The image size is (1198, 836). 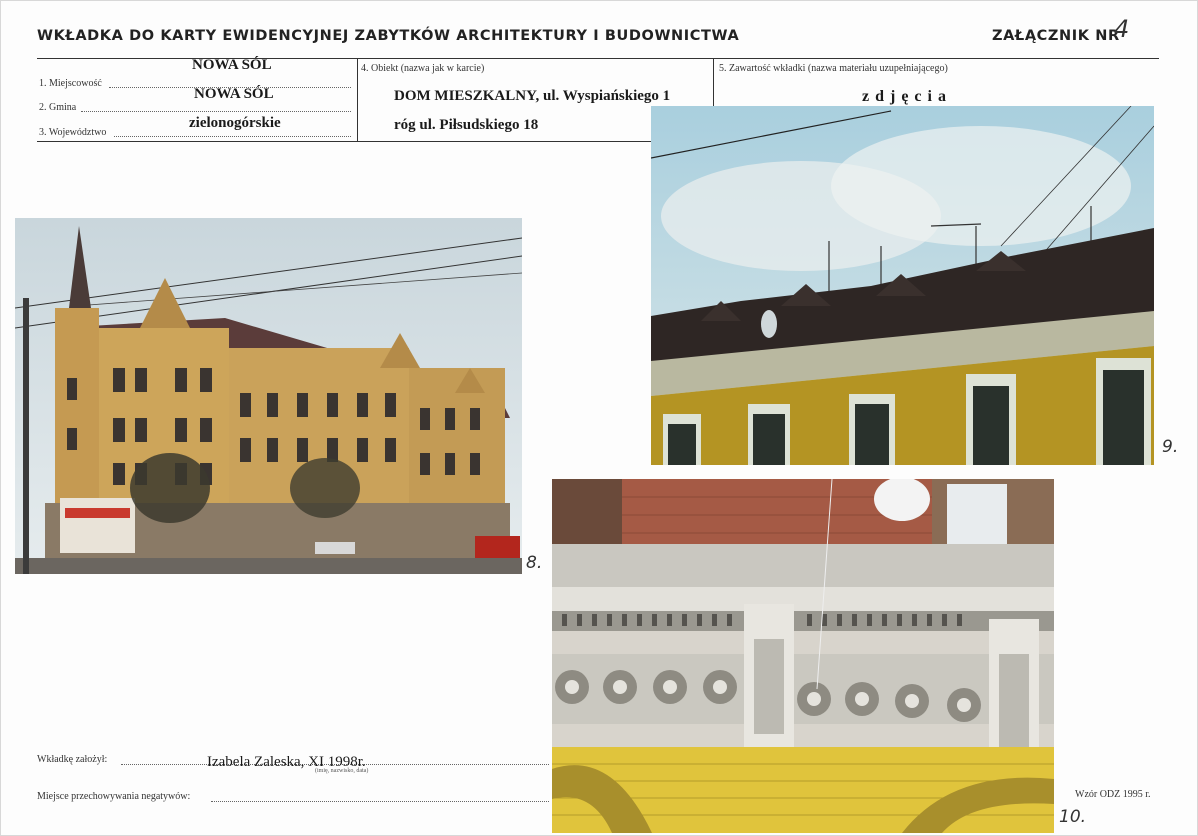 What do you see at coordinates (1113, 794) in the screenshot?
I see `form-model: Wzór ODZ 1995 r.` at bounding box center [1113, 794].